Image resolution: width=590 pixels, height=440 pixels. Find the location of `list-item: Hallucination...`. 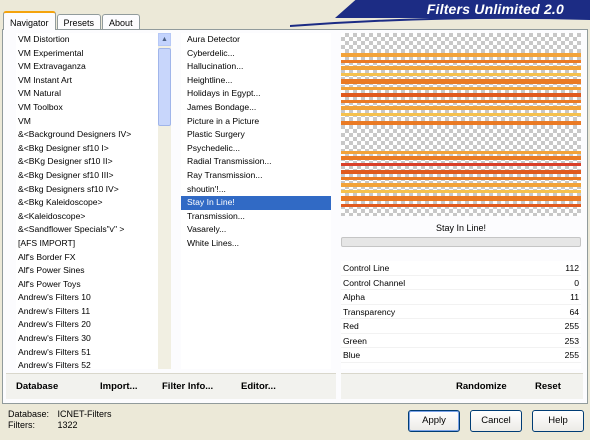

list-item: Hallucination... is located at coordinates (256, 67).